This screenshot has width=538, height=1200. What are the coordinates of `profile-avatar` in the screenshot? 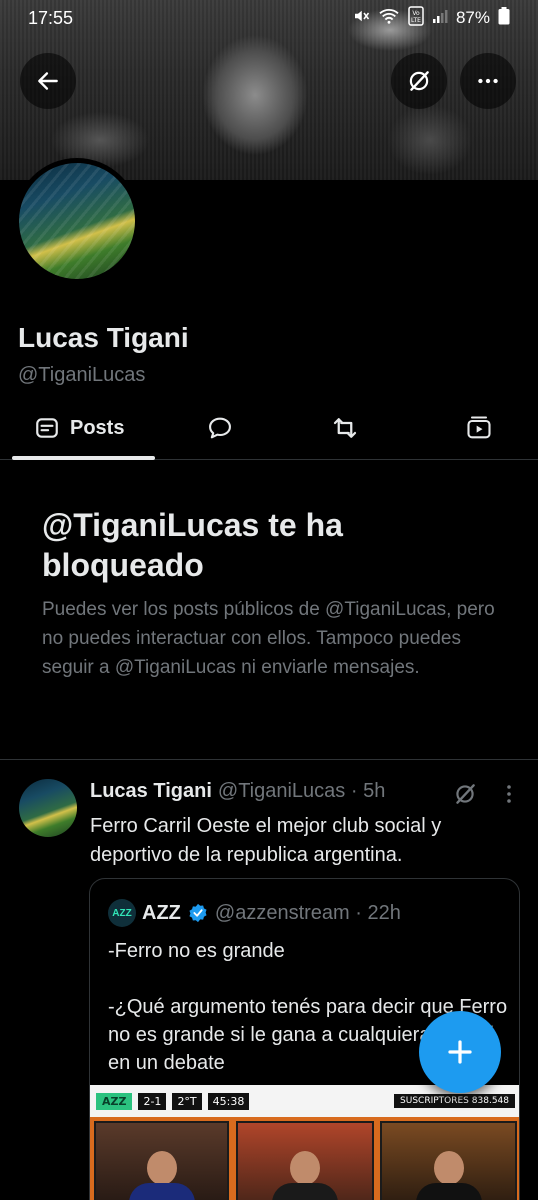 It's located at (77, 221).